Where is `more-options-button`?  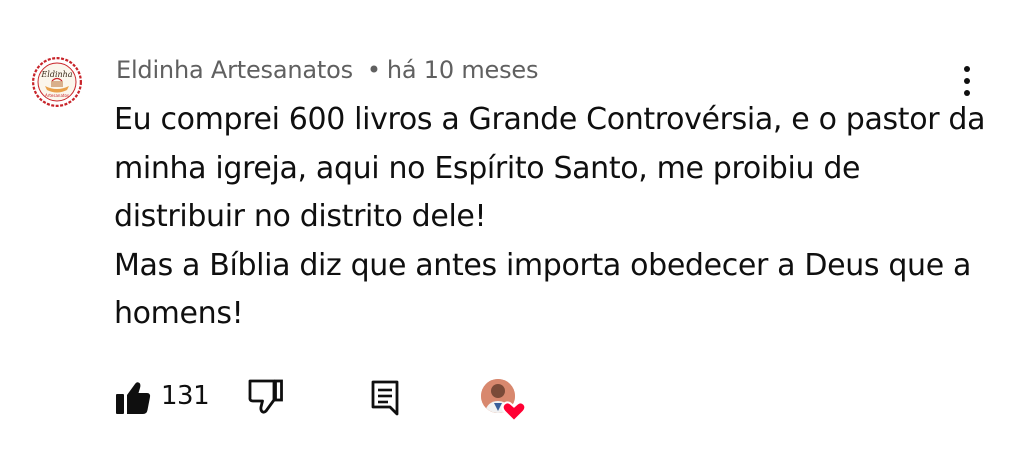 more-options-button is located at coordinates (967, 83).